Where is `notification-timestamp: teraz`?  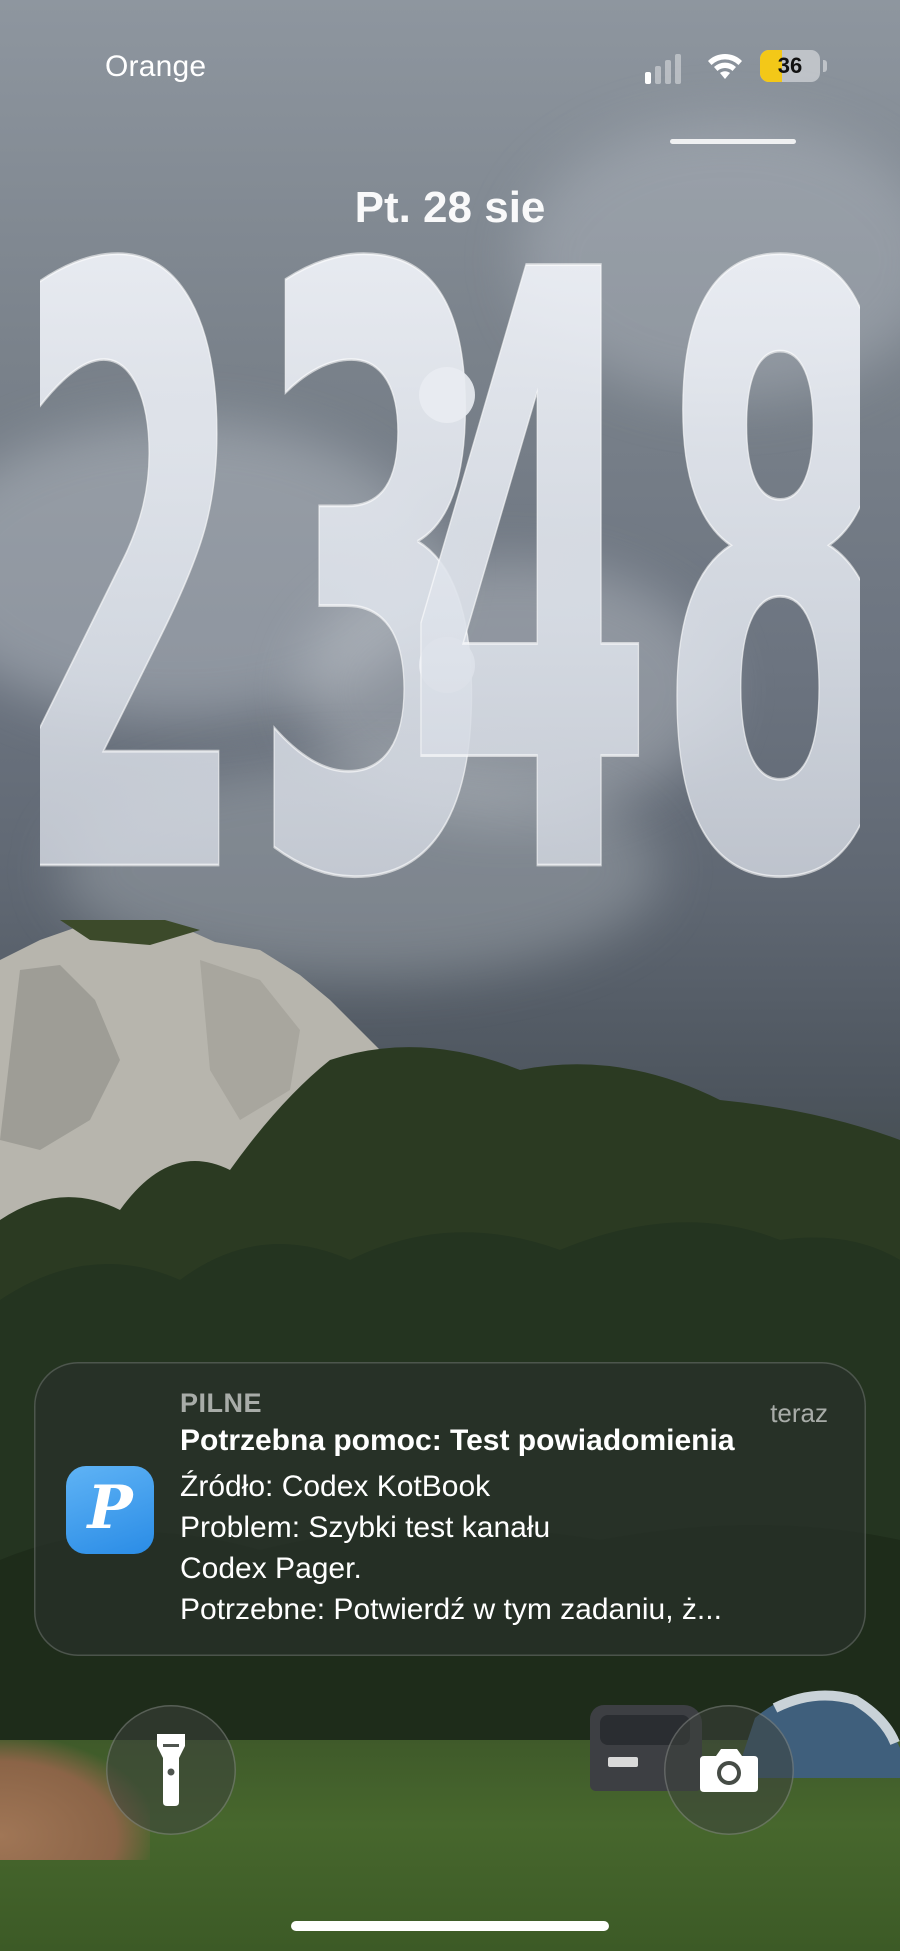 notification-timestamp: teraz is located at coordinates (799, 1413).